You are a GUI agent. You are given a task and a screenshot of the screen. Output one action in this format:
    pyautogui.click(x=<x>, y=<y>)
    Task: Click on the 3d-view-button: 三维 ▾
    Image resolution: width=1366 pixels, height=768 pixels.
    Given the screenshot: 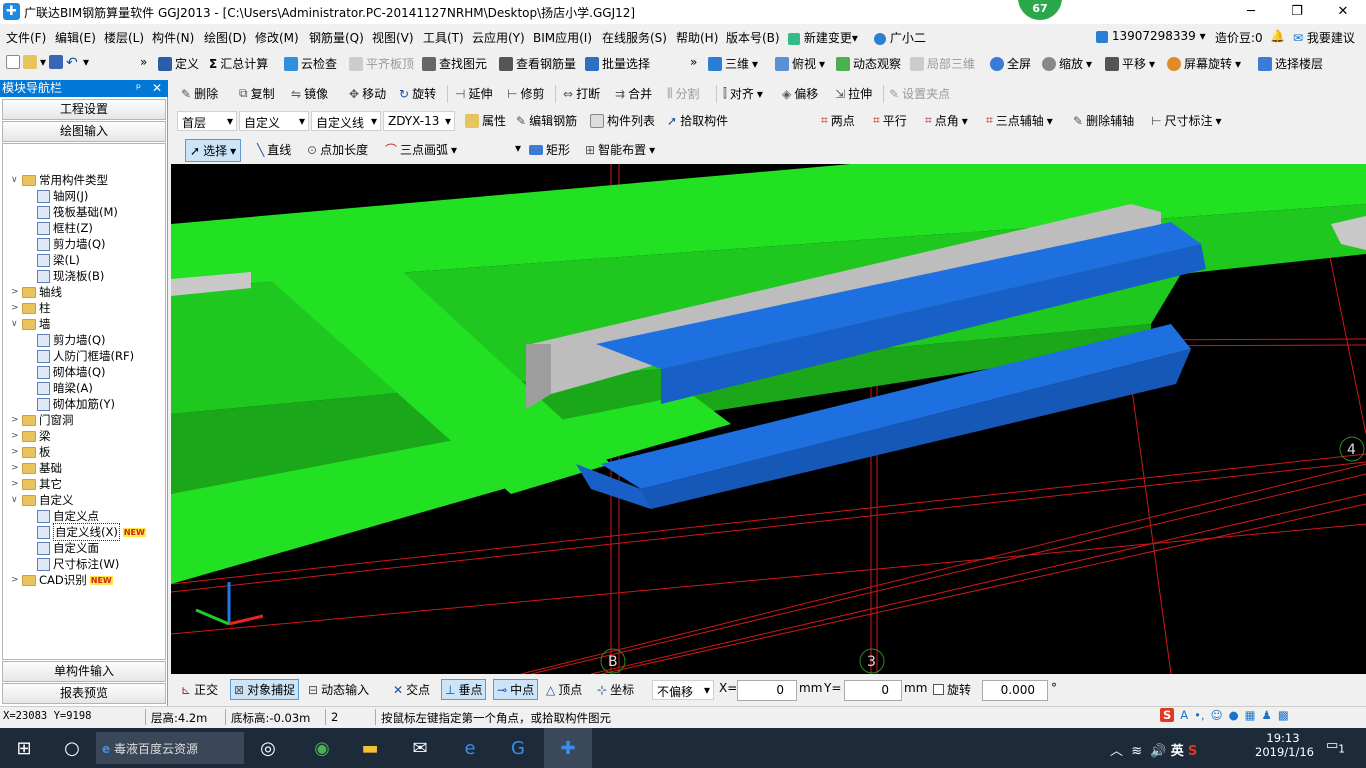 What is the action you would take?
    pyautogui.click(x=733, y=63)
    